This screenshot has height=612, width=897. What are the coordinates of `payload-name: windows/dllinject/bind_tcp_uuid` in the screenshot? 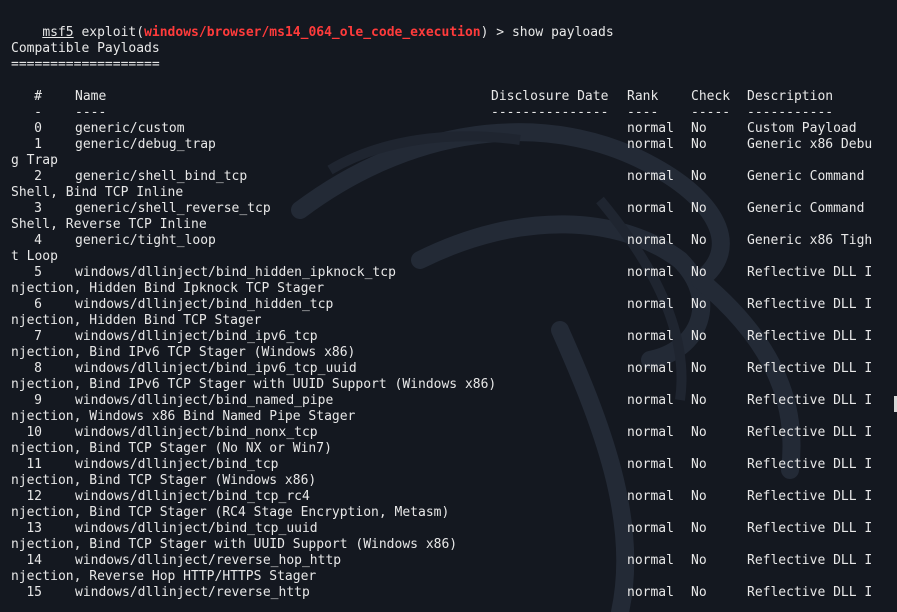 It's located at (196, 528).